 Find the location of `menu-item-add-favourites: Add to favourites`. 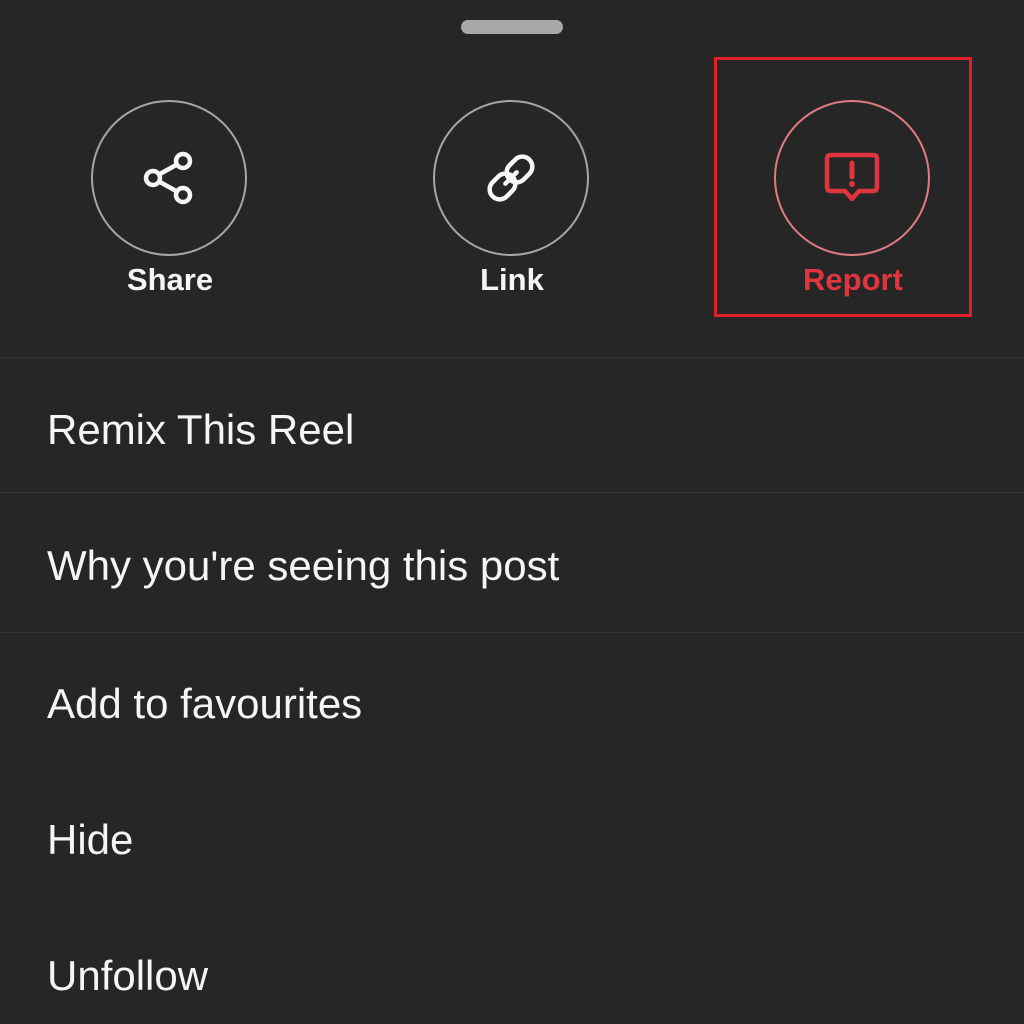

menu-item-add-favourites: Add to favourites is located at coordinates (512, 704).